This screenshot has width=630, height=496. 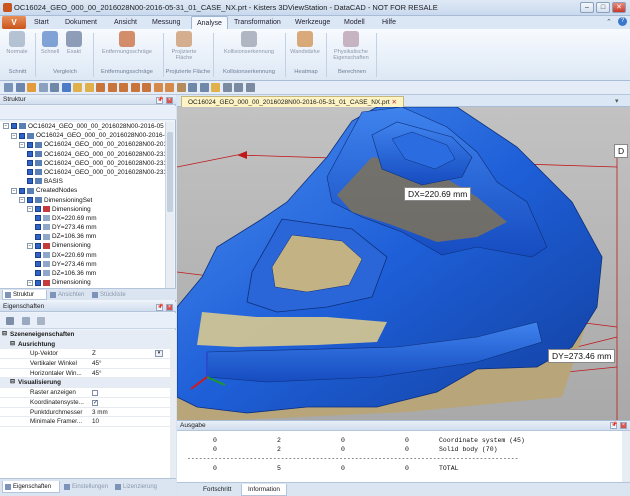 I want to click on collapse-icon: ⊟, so click(x=12, y=345).